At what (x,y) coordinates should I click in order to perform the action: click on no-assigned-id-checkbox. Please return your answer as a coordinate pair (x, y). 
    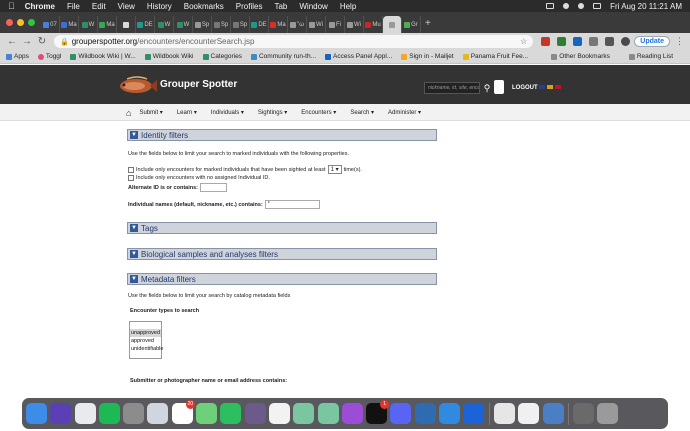
    Looking at the image, I should click on (131, 178).